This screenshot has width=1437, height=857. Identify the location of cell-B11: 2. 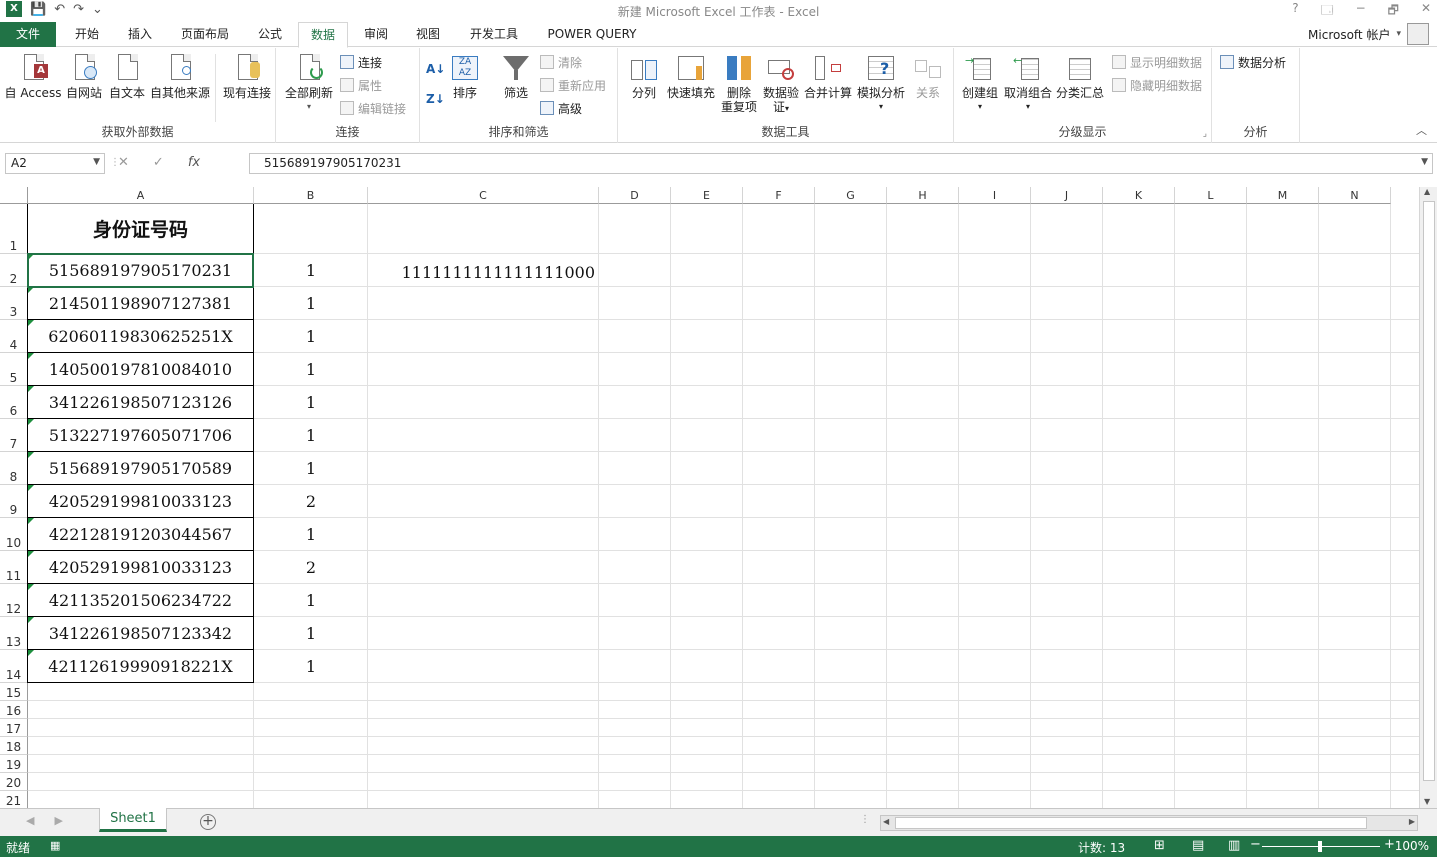
(311, 567).